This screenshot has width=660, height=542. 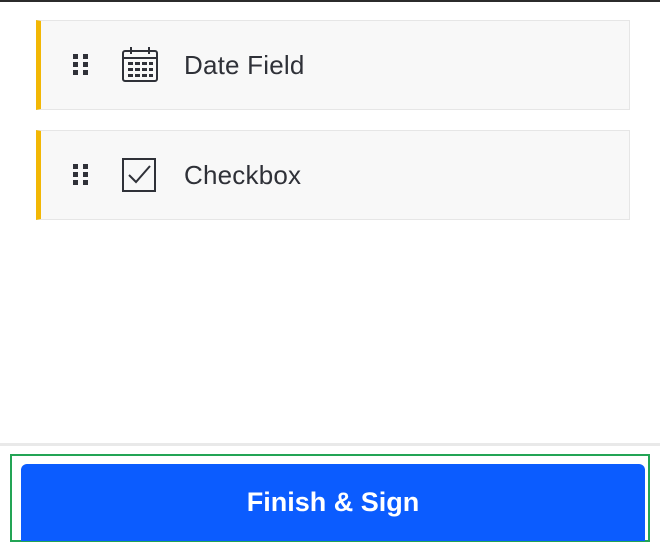 What do you see at coordinates (330, 1) in the screenshot?
I see `top-divider` at bounding box center [330, 1].